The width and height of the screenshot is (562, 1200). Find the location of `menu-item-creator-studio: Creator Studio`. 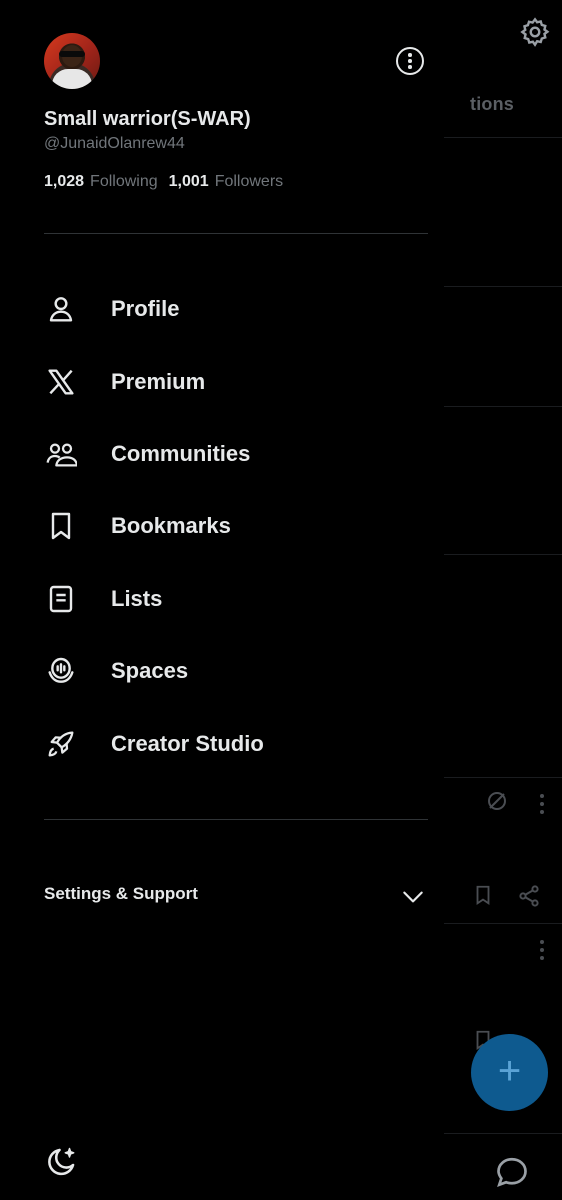

menu-item-creator-studio: Creator Studio is located at coordinates (222, 743).